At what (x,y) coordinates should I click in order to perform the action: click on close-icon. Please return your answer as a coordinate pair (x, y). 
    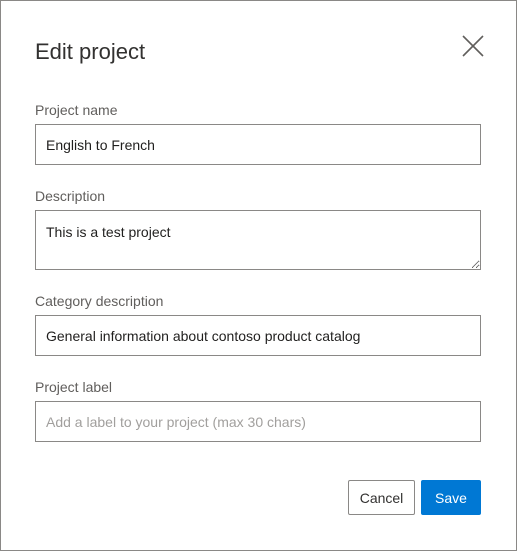
    Looking at the image, I should click on (473, 46).